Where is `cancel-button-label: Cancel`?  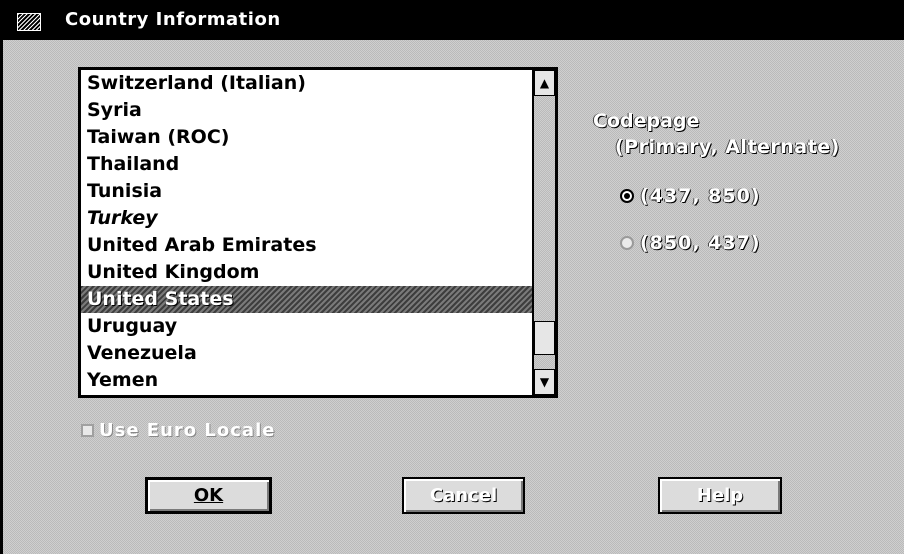 cancel-button-label: Cancel is located at coordinates (463, 495).